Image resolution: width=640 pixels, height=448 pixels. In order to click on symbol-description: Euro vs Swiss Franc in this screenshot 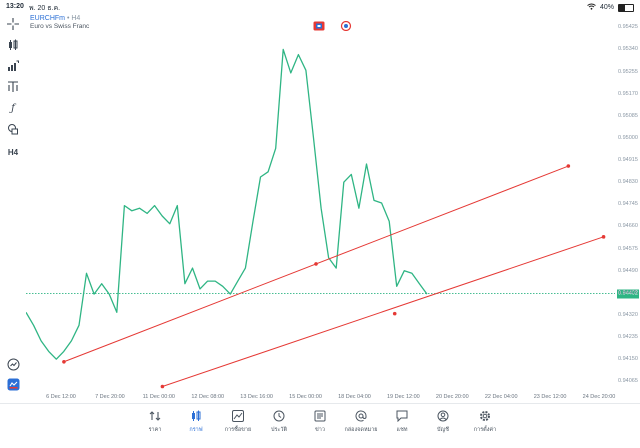, I will do `click(60, 26)`.